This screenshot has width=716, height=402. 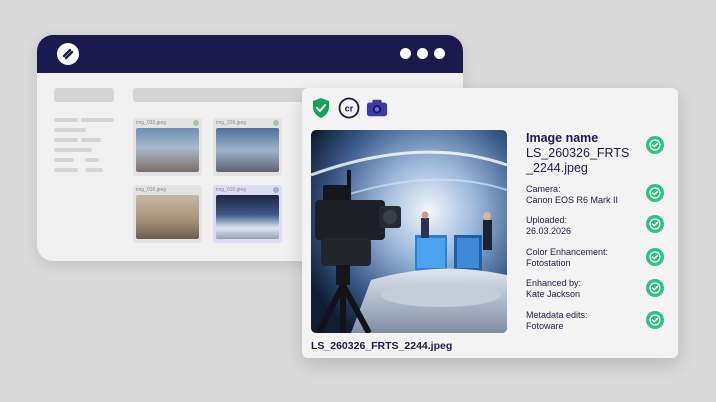 What do you see at coordinates (68, 54) in the screenshot?
I see `fotoware-logo-icon` at bounding box center [68, 54].